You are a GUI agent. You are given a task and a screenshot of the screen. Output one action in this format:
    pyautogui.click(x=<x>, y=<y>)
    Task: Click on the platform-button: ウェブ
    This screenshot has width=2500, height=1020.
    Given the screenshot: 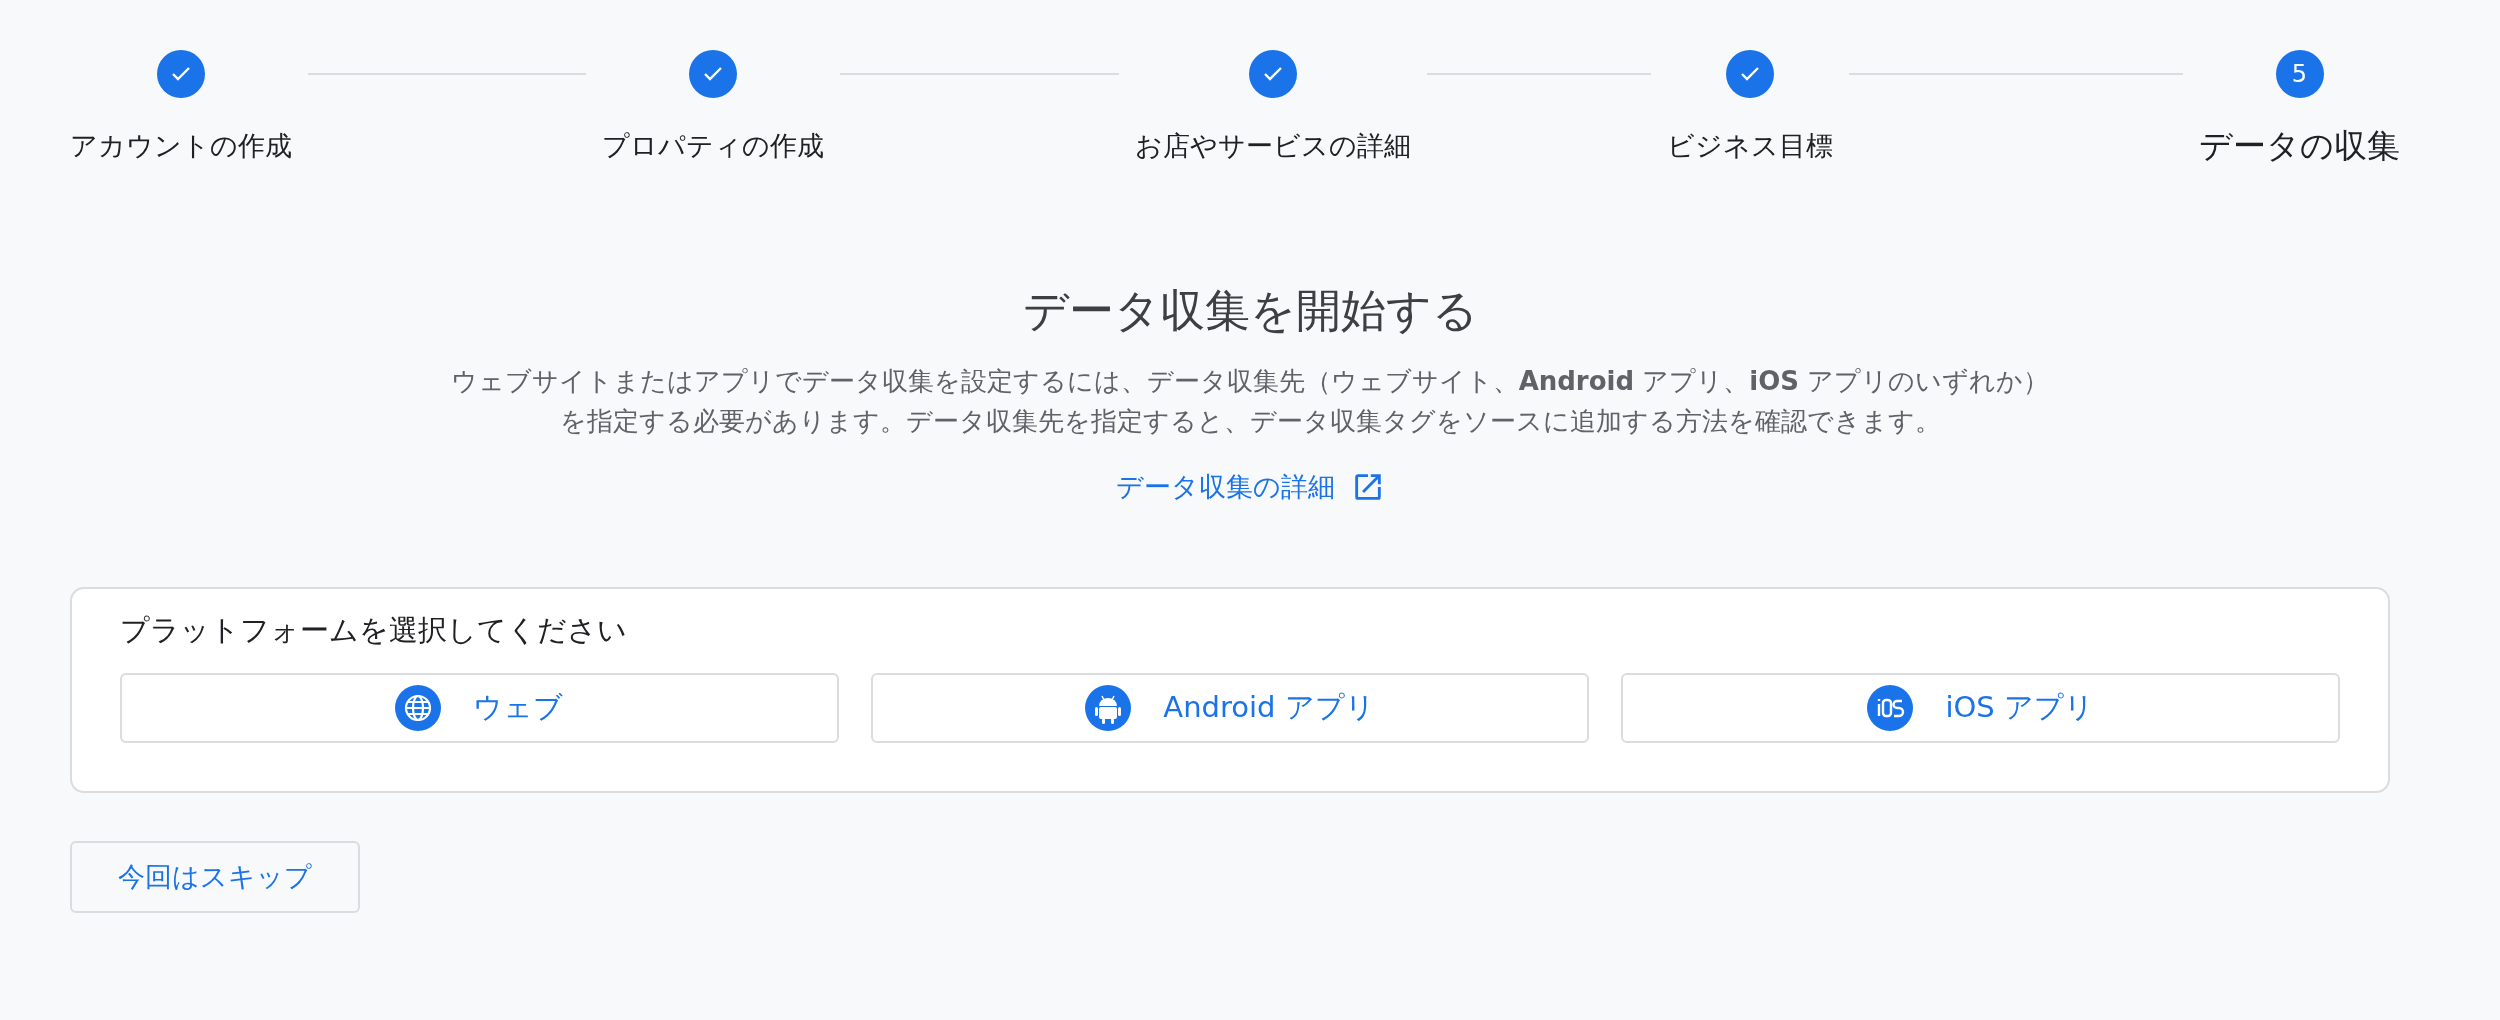 What is the action you would take?
    pyautogui.click(x=479, y=708)
    